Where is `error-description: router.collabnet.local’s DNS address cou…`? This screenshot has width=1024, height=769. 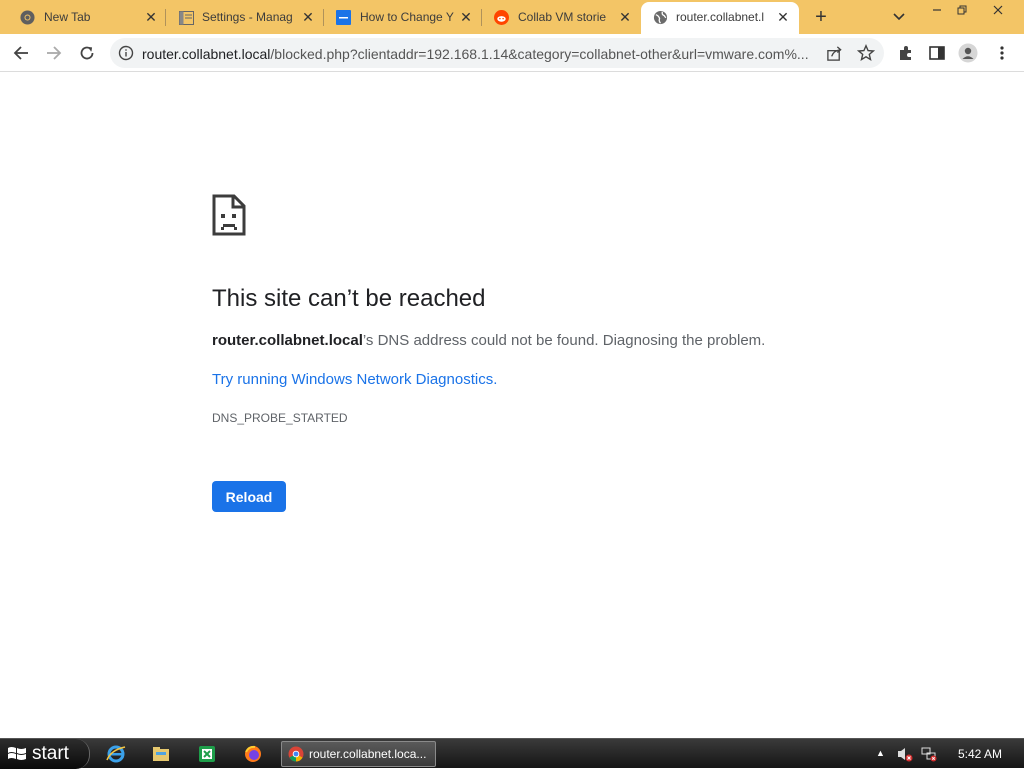 error-description: router.collabnet.local’s DNS address cou… is located at coordinates (488, 341).